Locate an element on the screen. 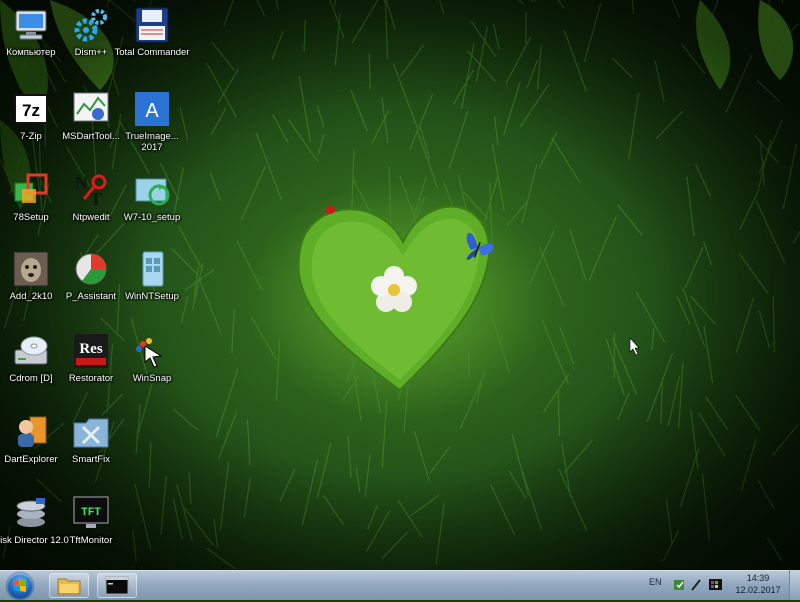 This screenshot has width=800, height=602. system-clock: 14:39 12.02.2017 is located at coordinates (758, 584).